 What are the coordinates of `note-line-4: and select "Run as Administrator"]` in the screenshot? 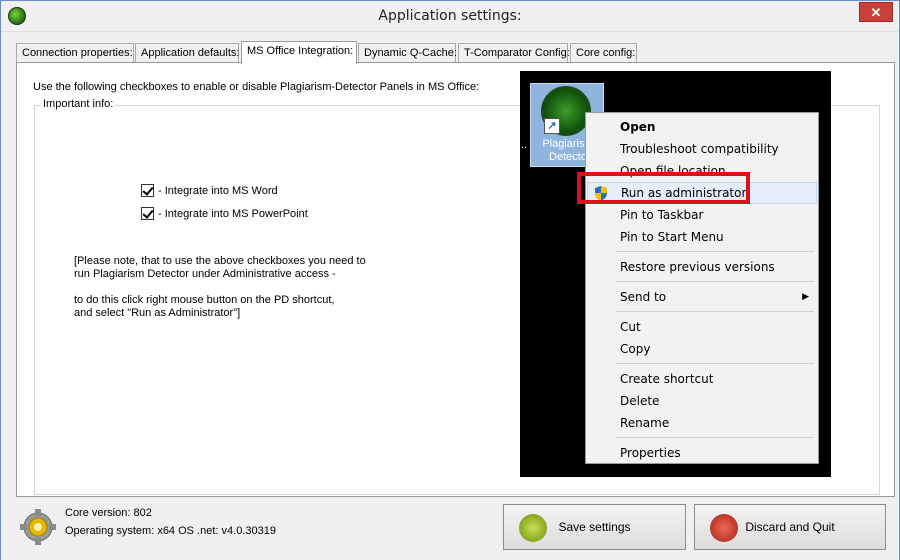 It's located at (157, 313).